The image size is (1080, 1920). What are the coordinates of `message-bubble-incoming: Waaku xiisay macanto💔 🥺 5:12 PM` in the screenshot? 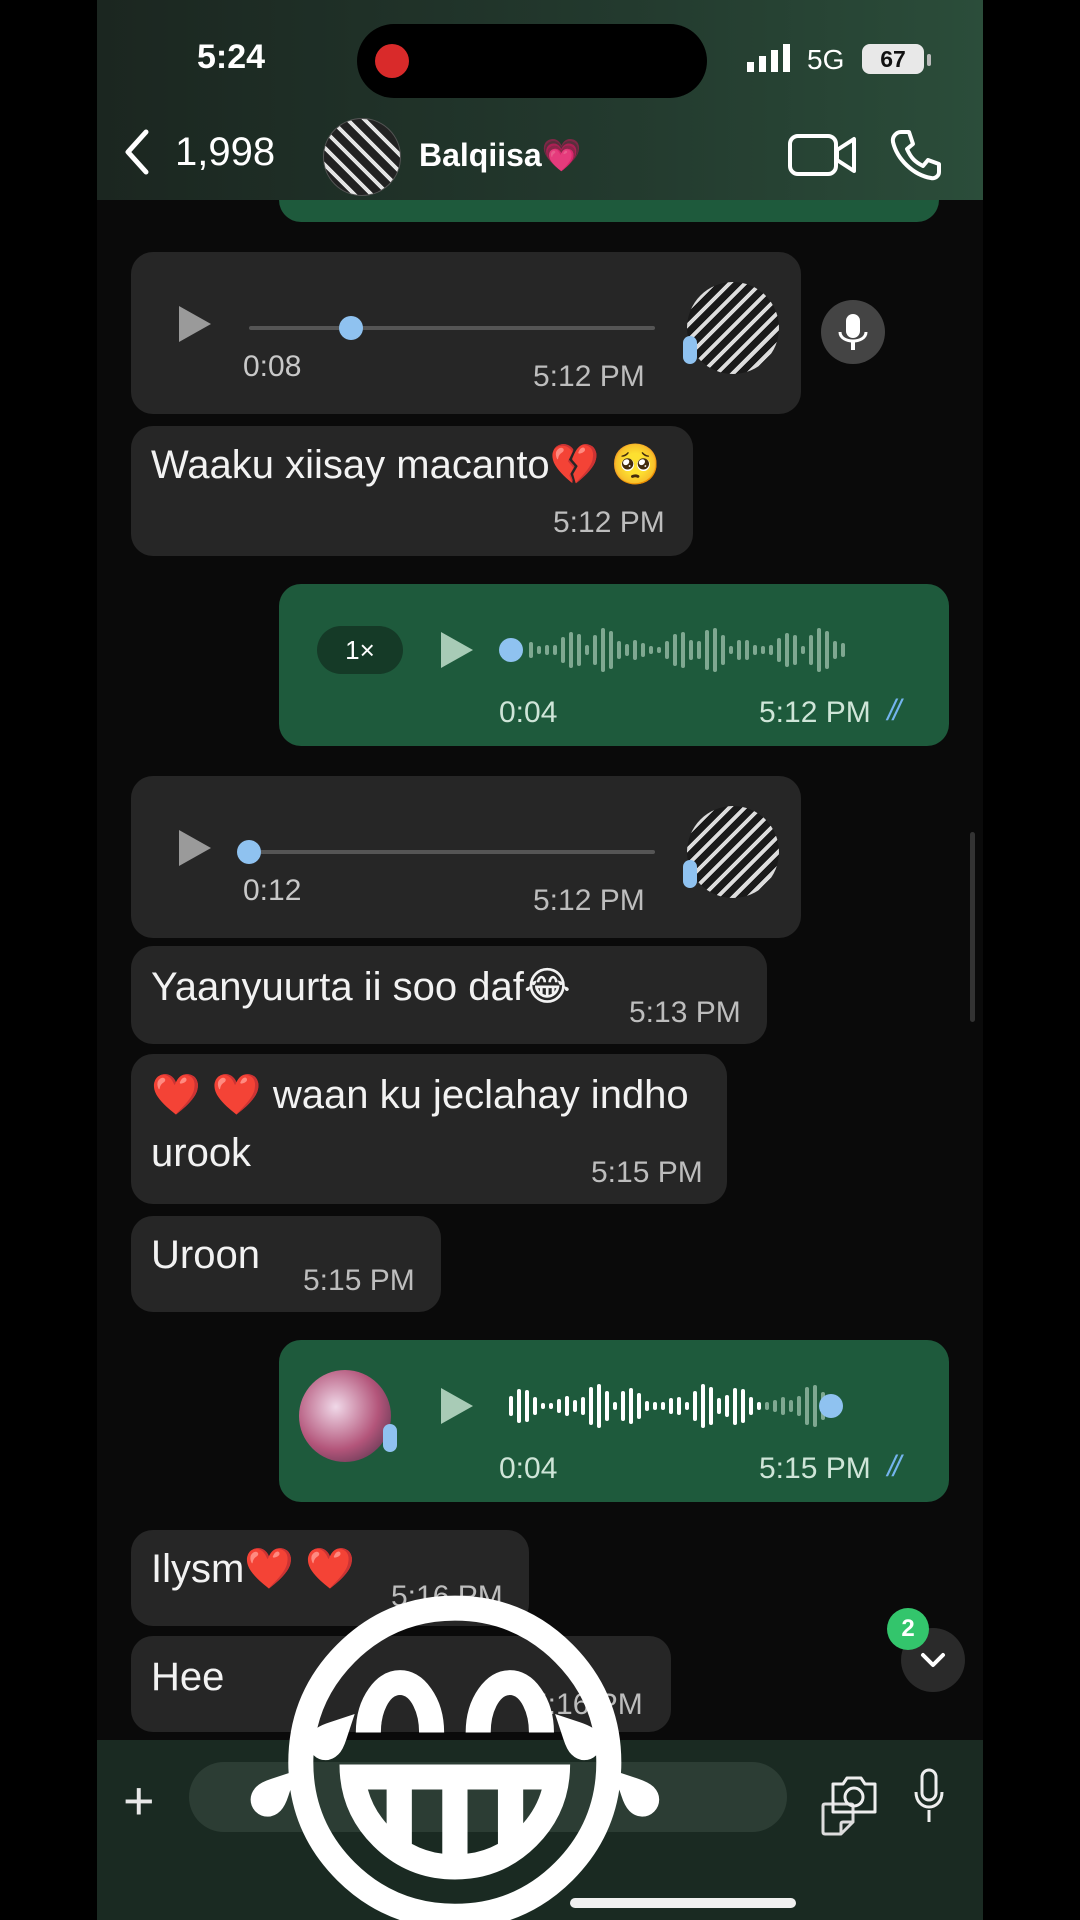 It's located at (412, 491).